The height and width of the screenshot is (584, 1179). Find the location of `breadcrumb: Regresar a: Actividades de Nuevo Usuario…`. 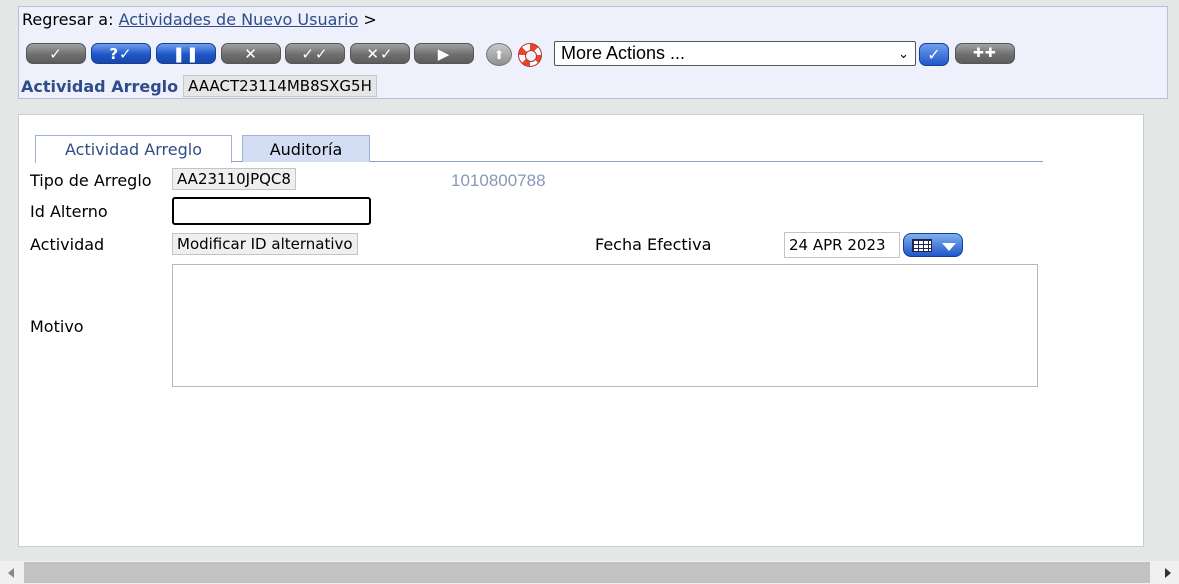

breadcrumb: Regresar a: Actividades de Nuevo Usuario… is located at coordinates (199, 19).